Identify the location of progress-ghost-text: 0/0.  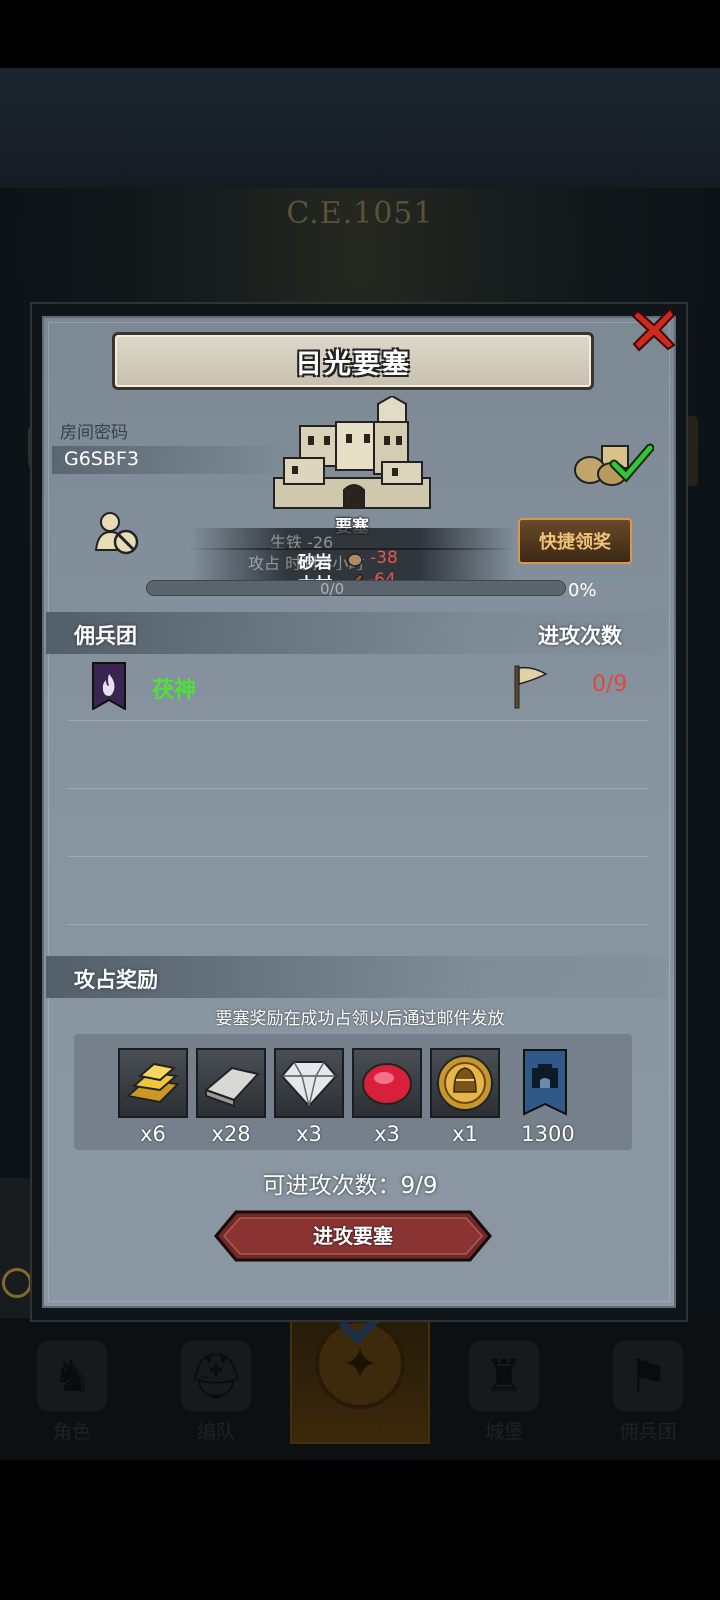
(332, 589).